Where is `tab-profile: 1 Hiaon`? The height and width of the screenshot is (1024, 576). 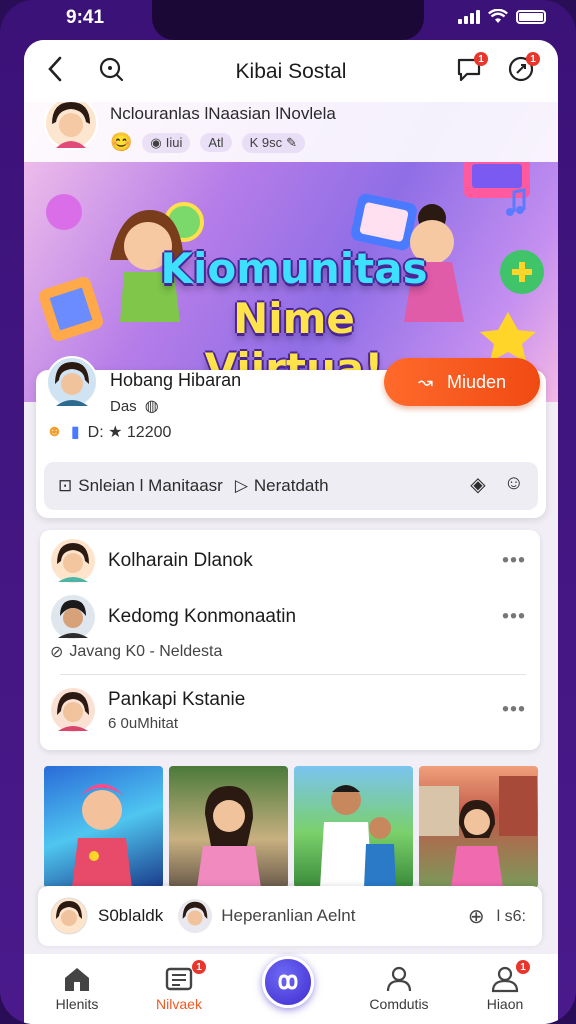 tab-profile: 1 Hiaon is located at coordinates (505, 986).